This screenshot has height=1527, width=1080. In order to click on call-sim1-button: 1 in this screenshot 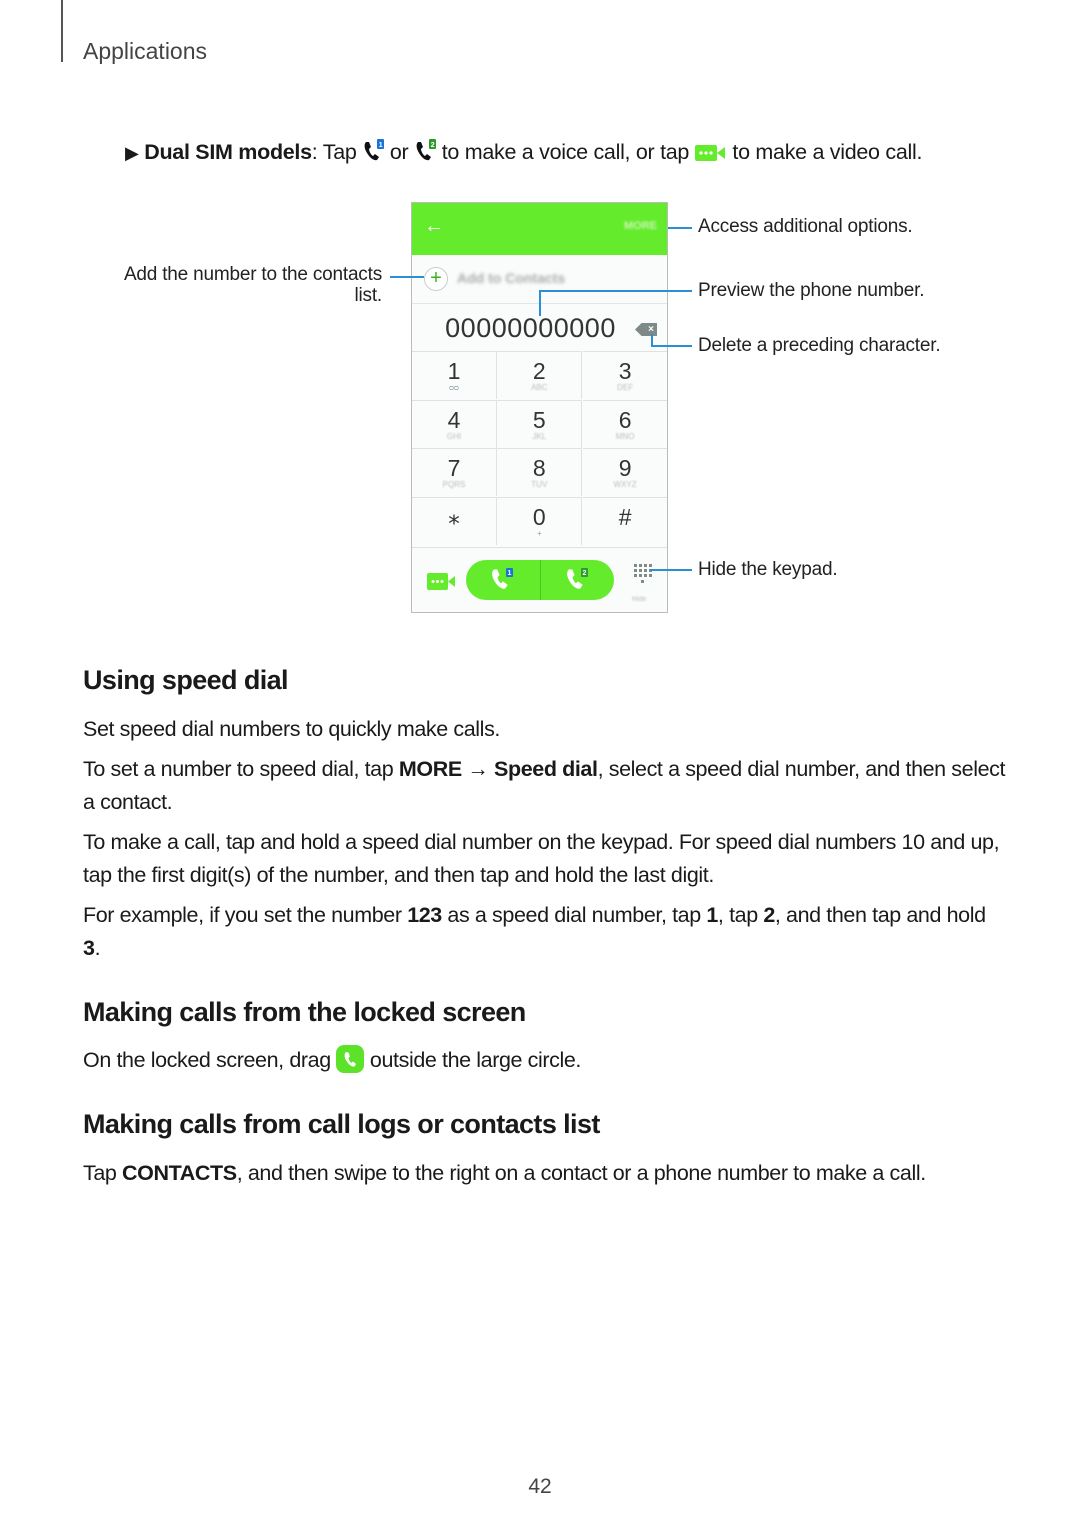, I will do `click(503, 580)`.